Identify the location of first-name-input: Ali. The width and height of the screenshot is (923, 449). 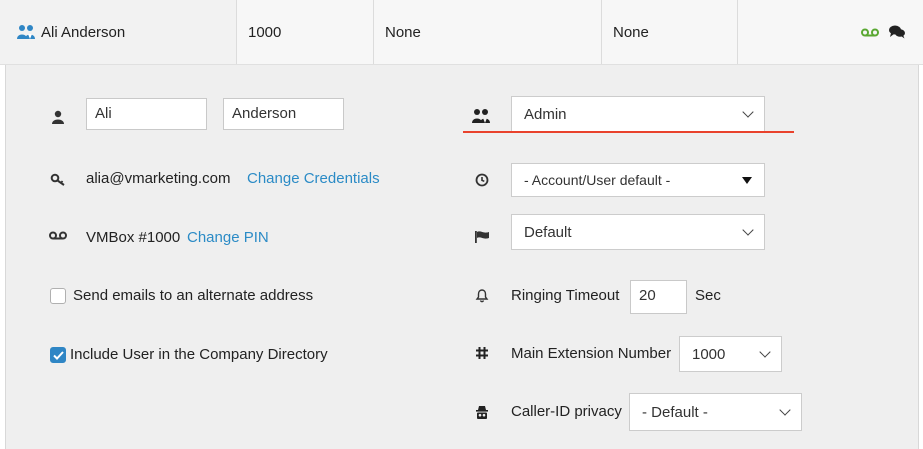
(146, 114).